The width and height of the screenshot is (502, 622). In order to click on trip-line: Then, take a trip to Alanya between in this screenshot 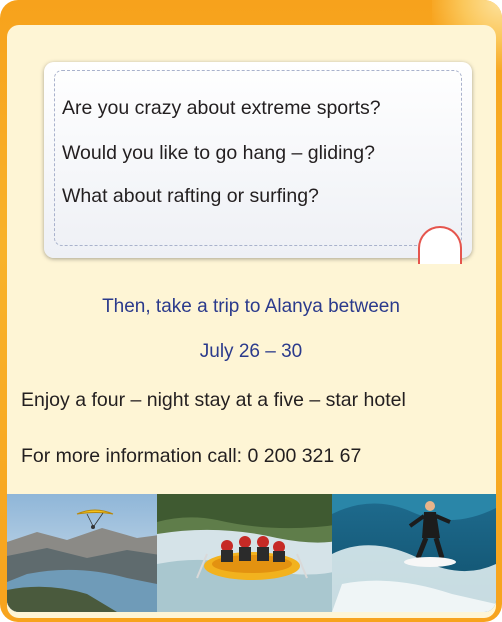, I will do `click(251, 306)`.